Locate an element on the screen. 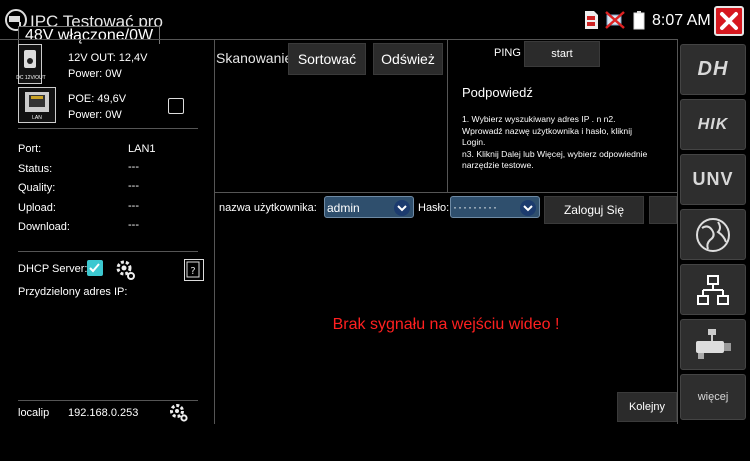 This screenshot has height=461, width=750. dhcp-server-checkbox is located at coordinates (95, 268).